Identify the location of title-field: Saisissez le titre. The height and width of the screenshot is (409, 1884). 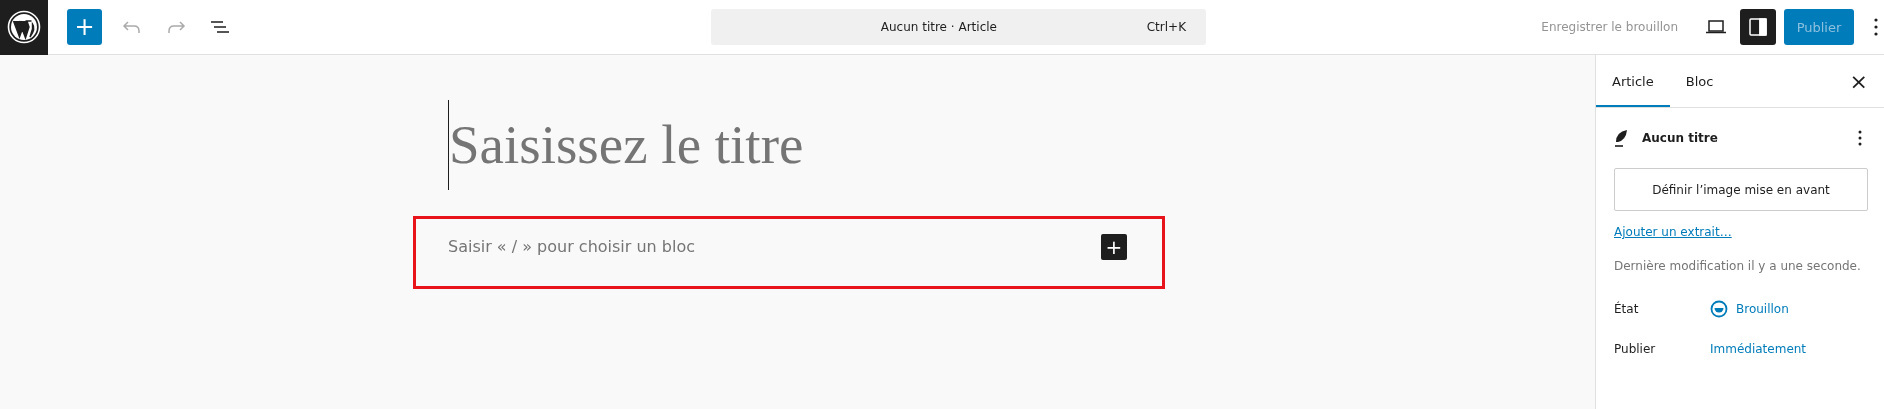
(626, 145).